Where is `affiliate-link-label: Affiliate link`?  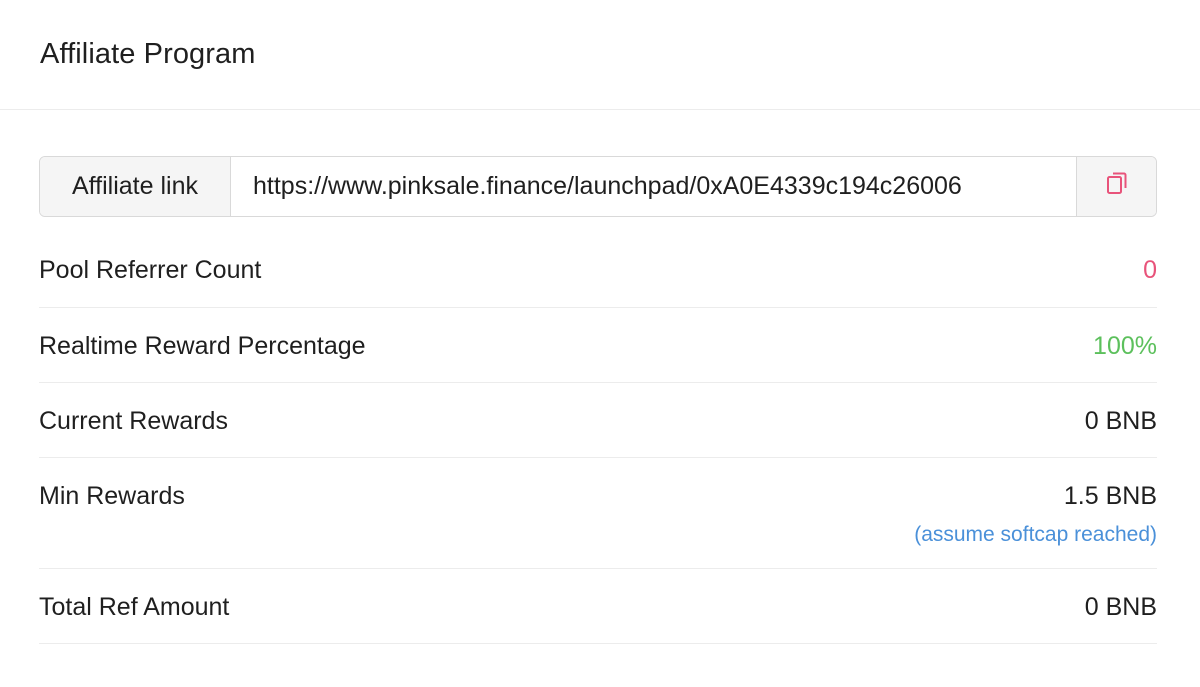
affiliate-link-label: Affiliate link is located at coordinates (135, 186).